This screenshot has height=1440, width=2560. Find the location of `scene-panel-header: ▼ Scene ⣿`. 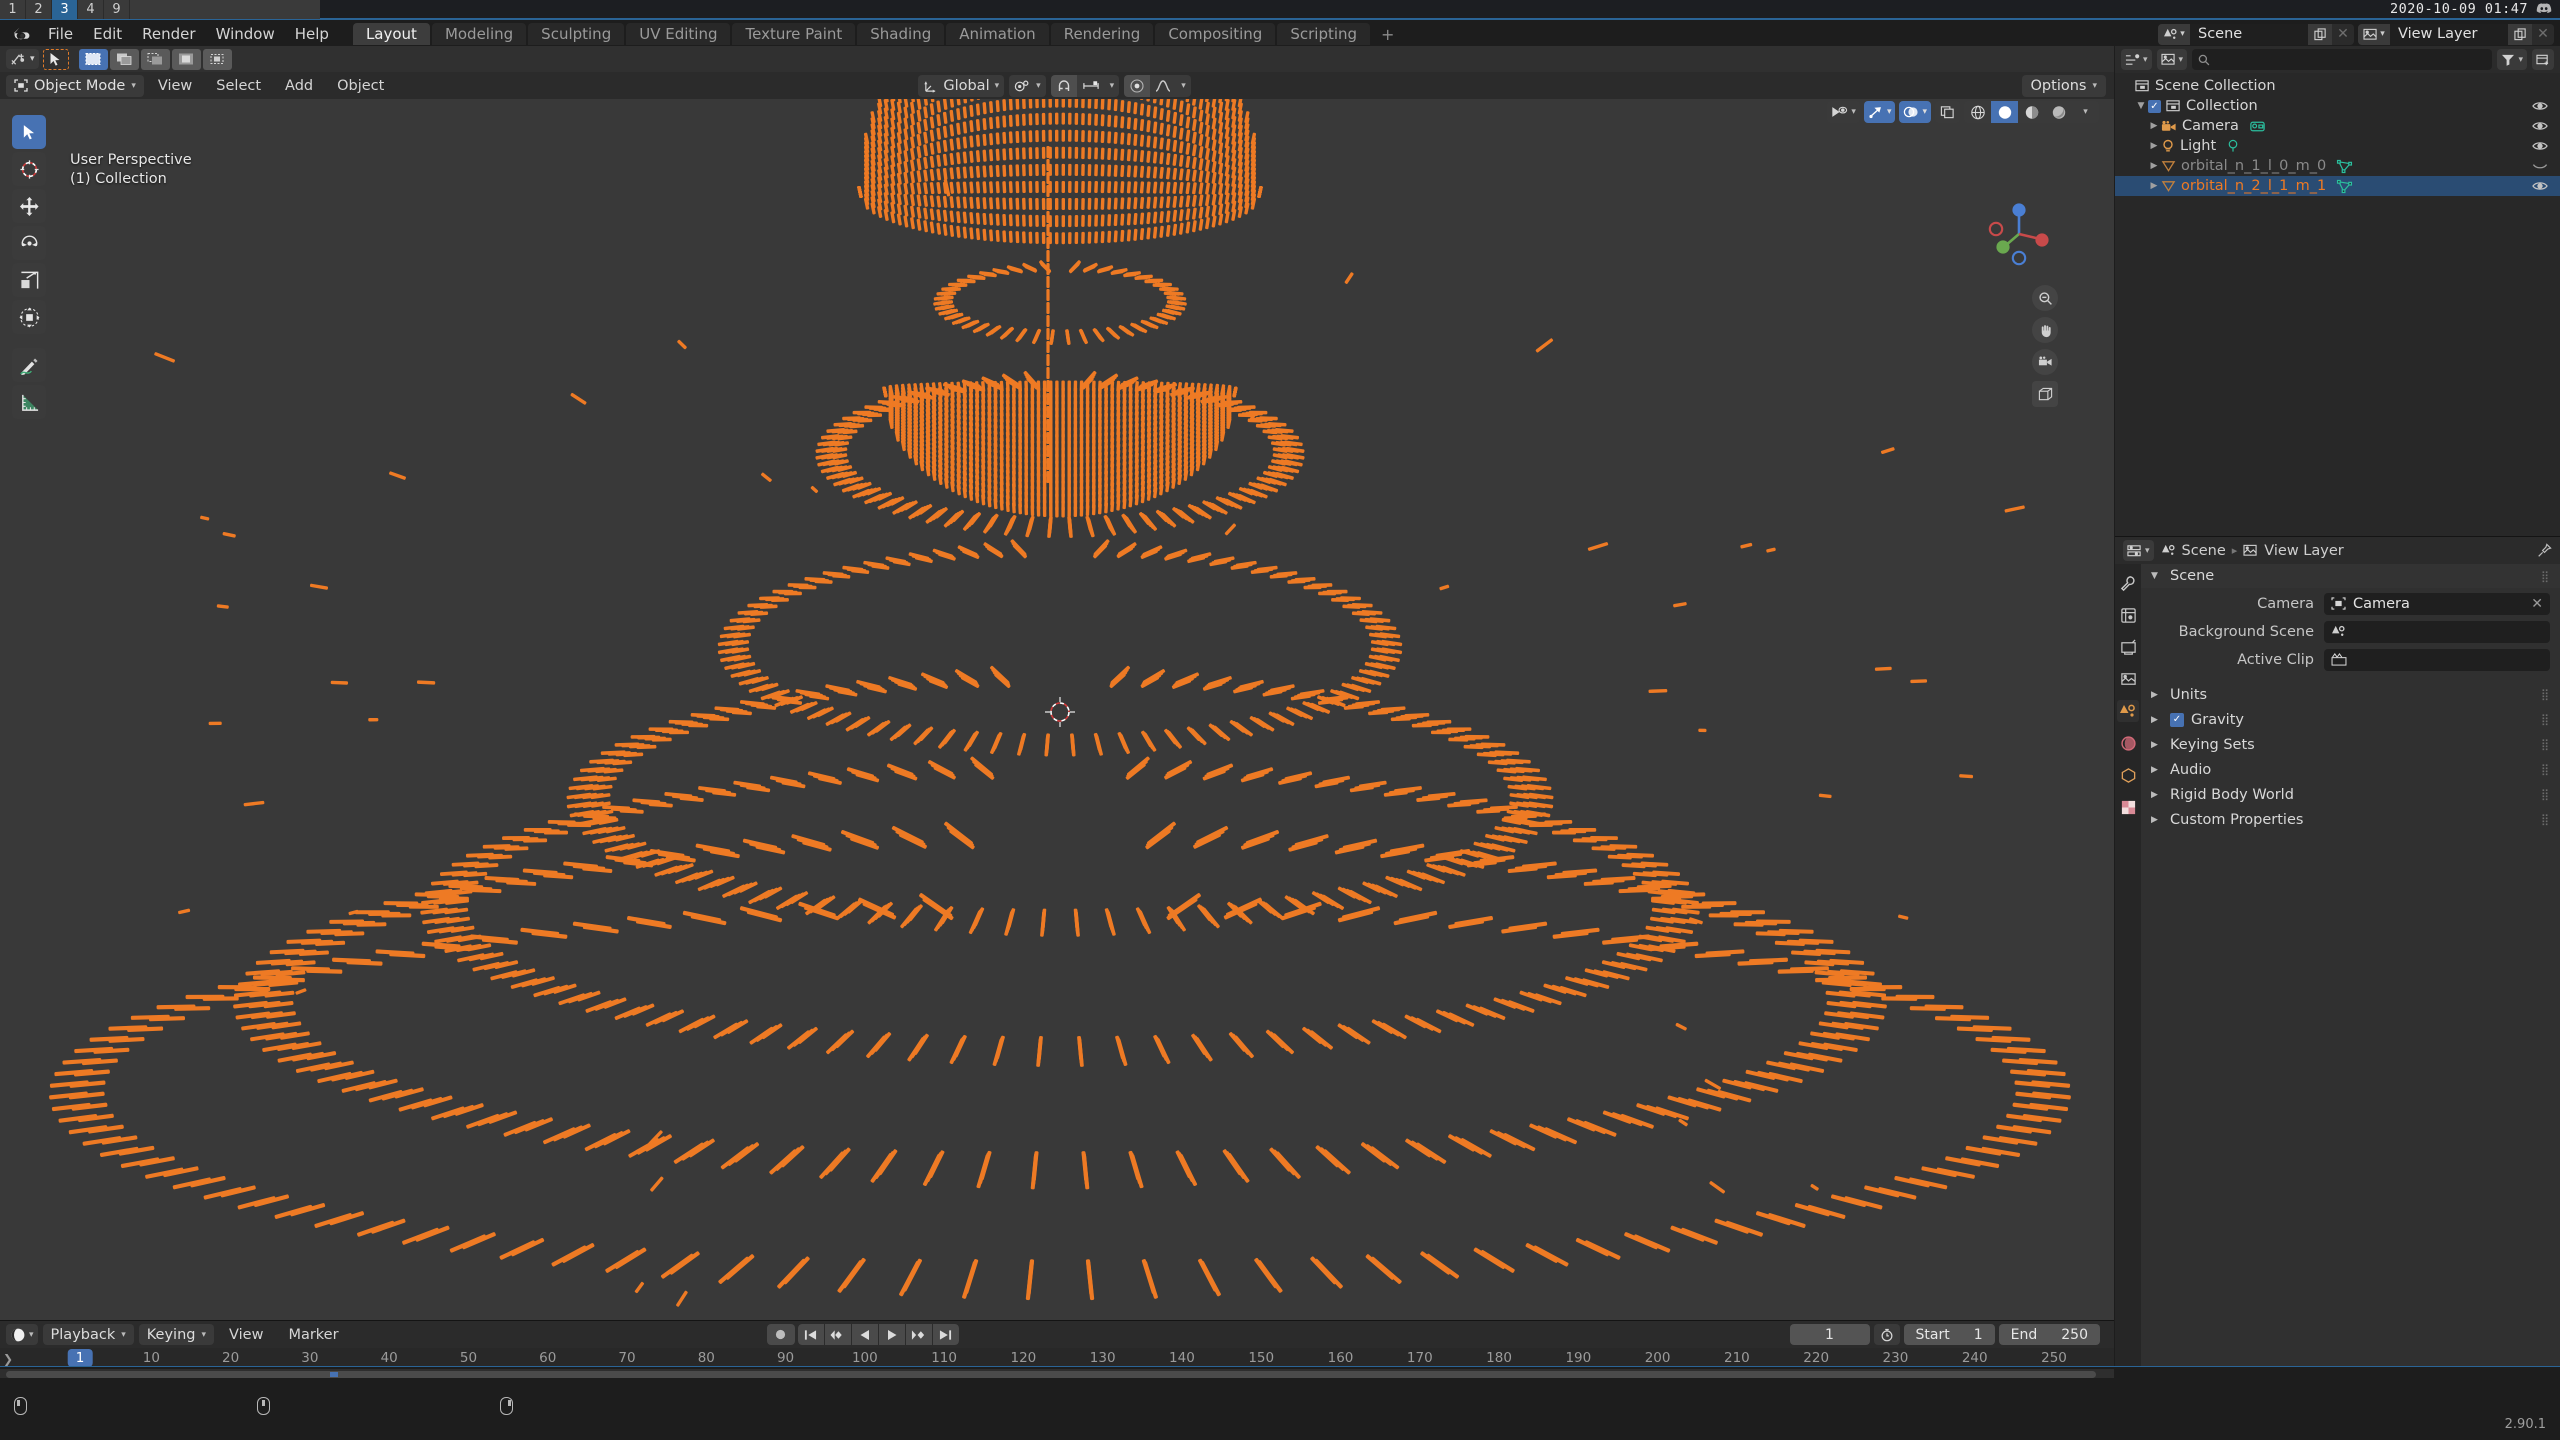

scene-panel-header: ▼ Scene ⣿ is located at coordinates (2350, 576).